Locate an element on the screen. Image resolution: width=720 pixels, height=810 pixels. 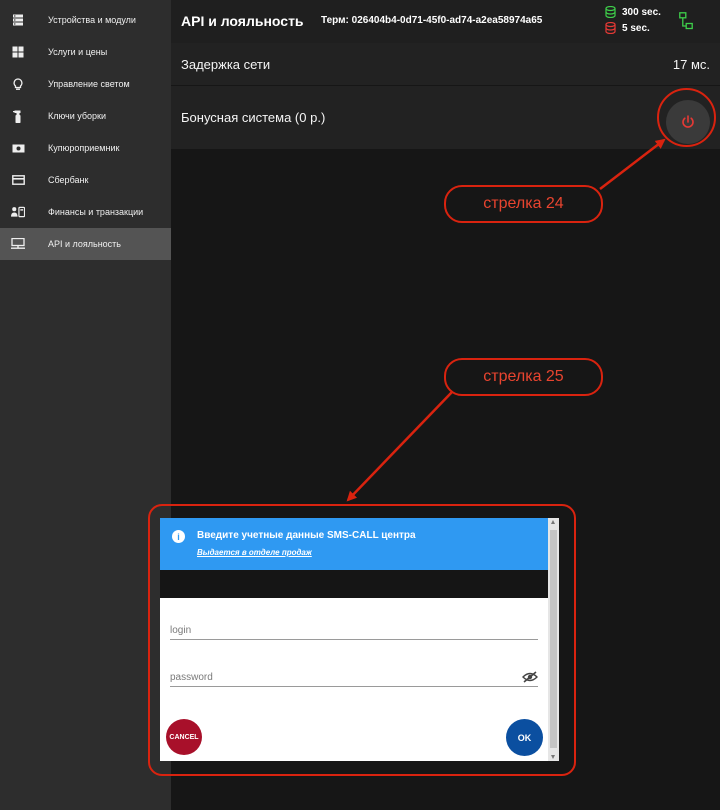
password-field is located at coordinates (354, 675).